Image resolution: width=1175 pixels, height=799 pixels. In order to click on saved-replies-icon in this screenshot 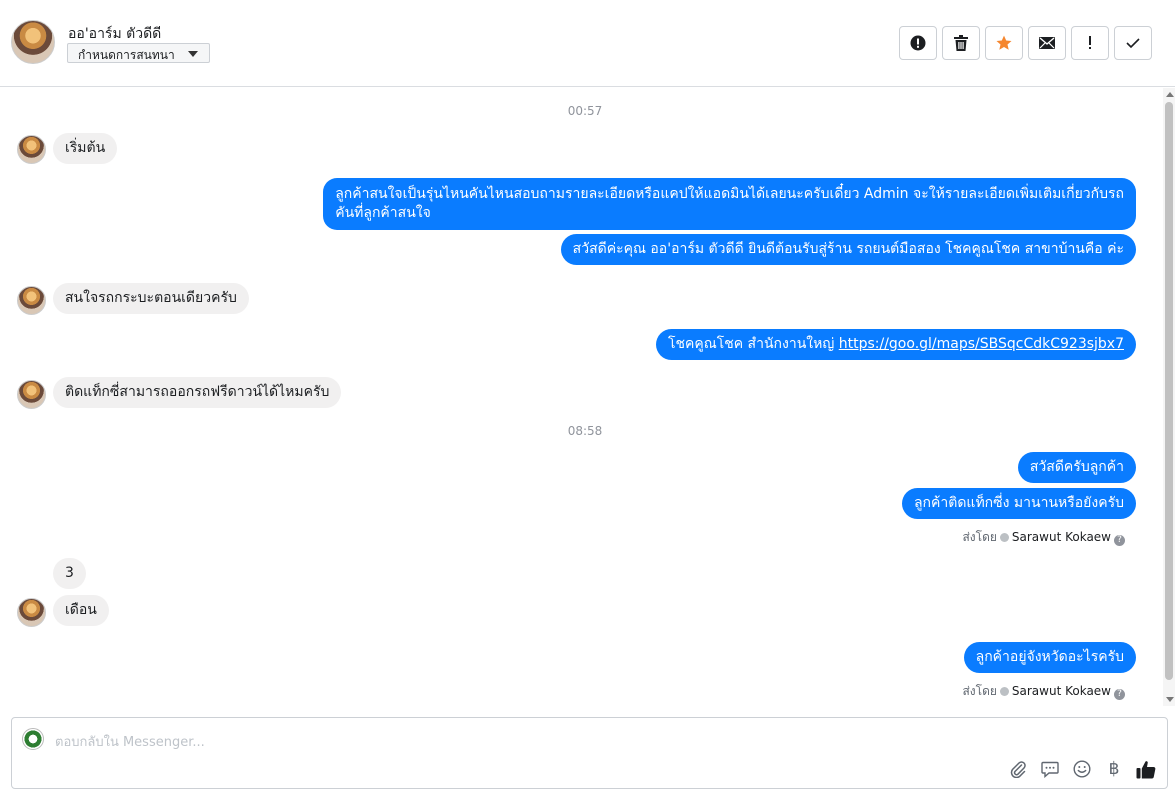, I will do `click(1050, 769)`.